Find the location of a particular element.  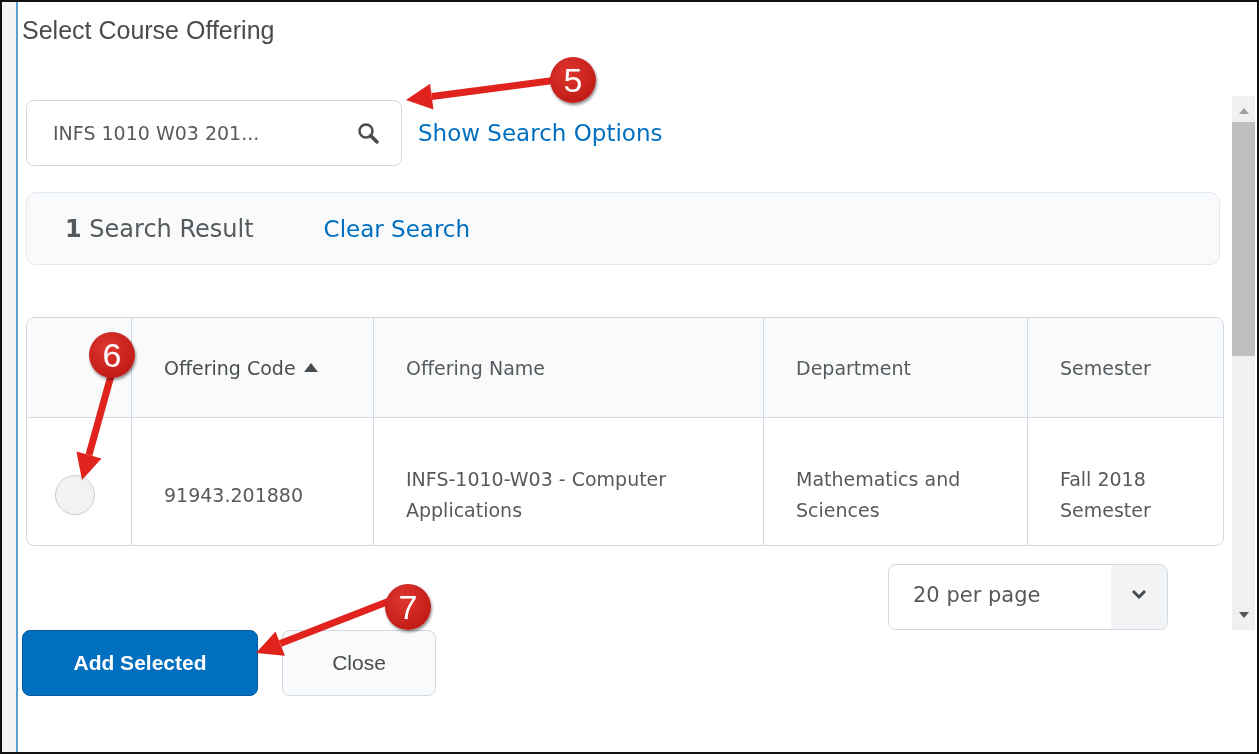

per-page-select: 20 per page is located at coordinates (1028, 597).